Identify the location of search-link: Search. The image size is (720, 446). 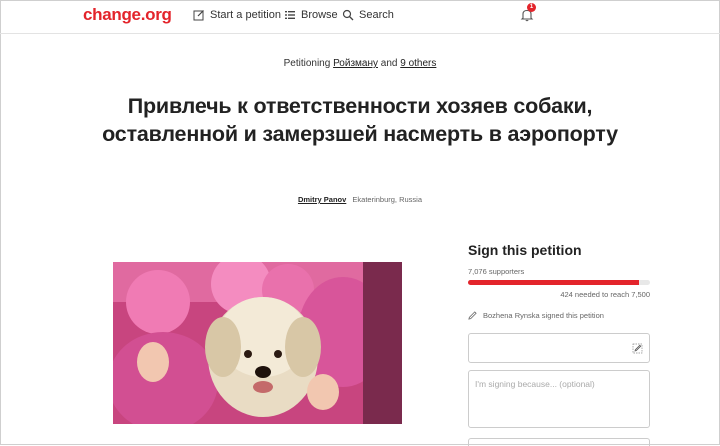
(368, 15).